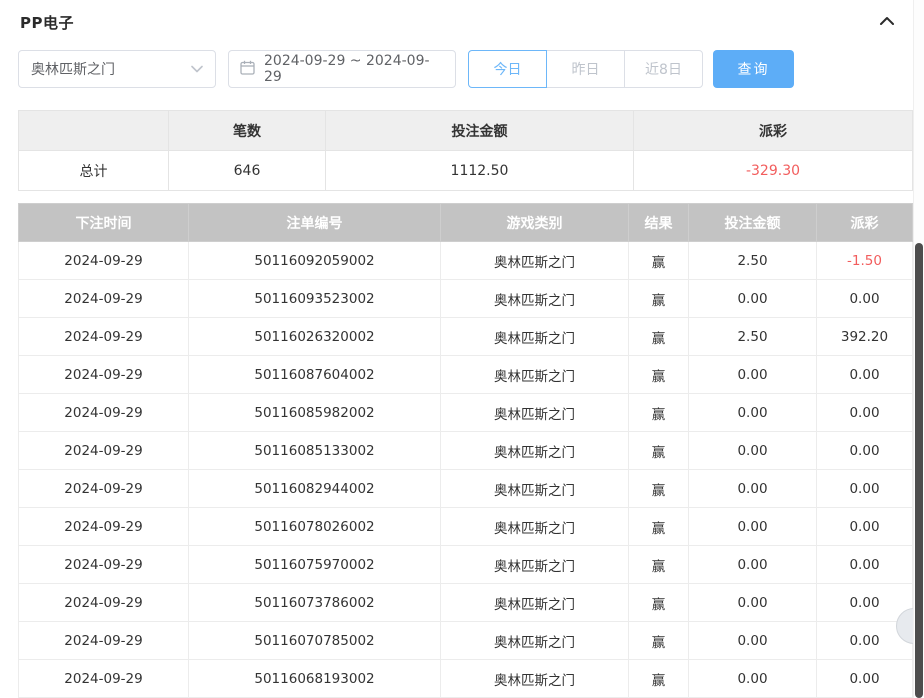 The image size is (924, 698). Describe the element at coordinates (73, 70) in the screenshot. I see `game-select-value: 奥林匹斯之门` at that location.